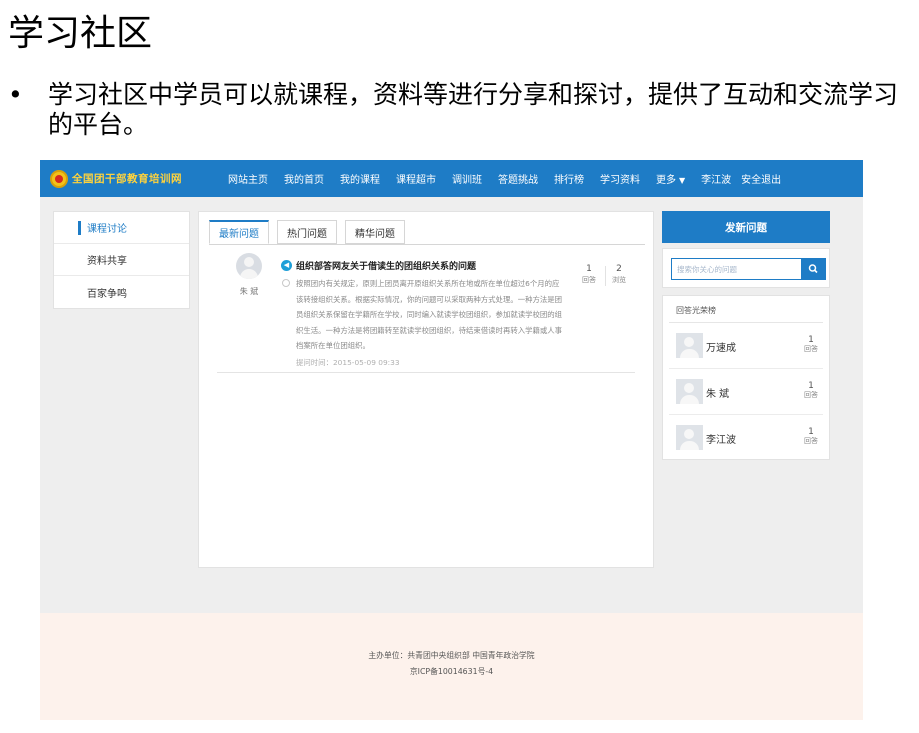 The height and width of the screenshot is (733, 919). I want to click on sidebar-item-material-sharing: 资料共享, so click(121, 260).